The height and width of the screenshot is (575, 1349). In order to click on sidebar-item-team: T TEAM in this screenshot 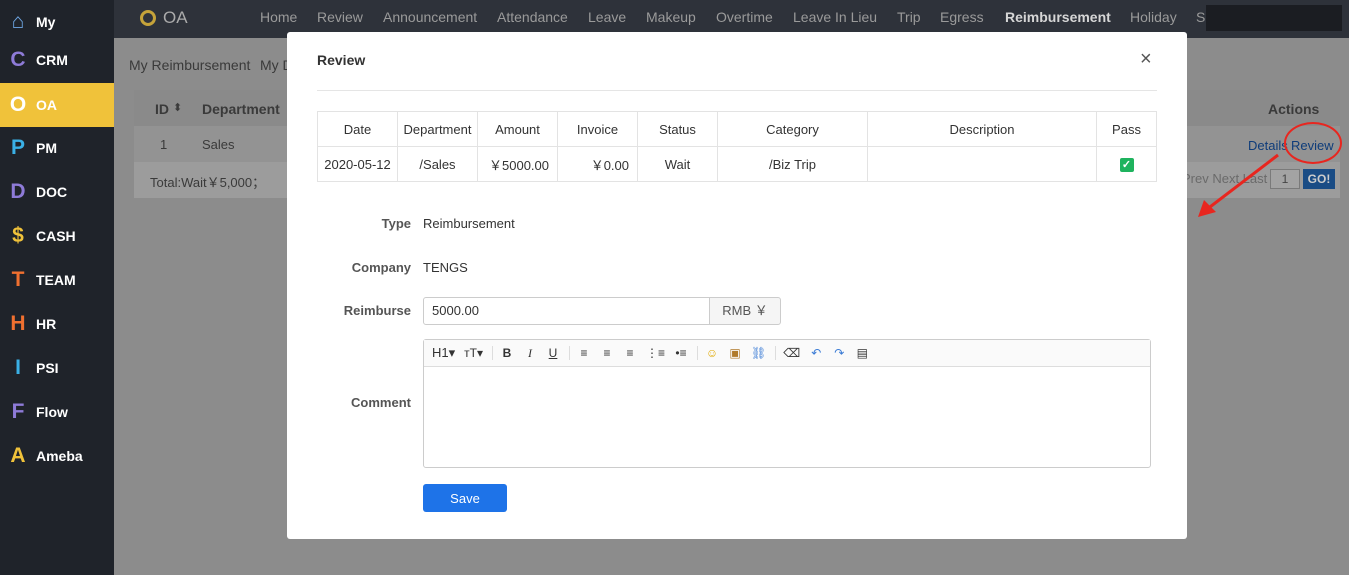, I will do `click(57, 280)`.